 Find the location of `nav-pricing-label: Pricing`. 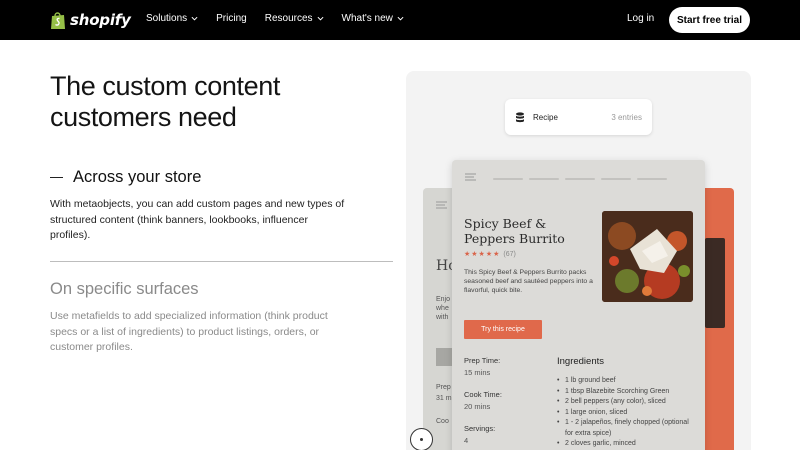

nav-pricing-label: Pricing is located at coordinates (231, 18).